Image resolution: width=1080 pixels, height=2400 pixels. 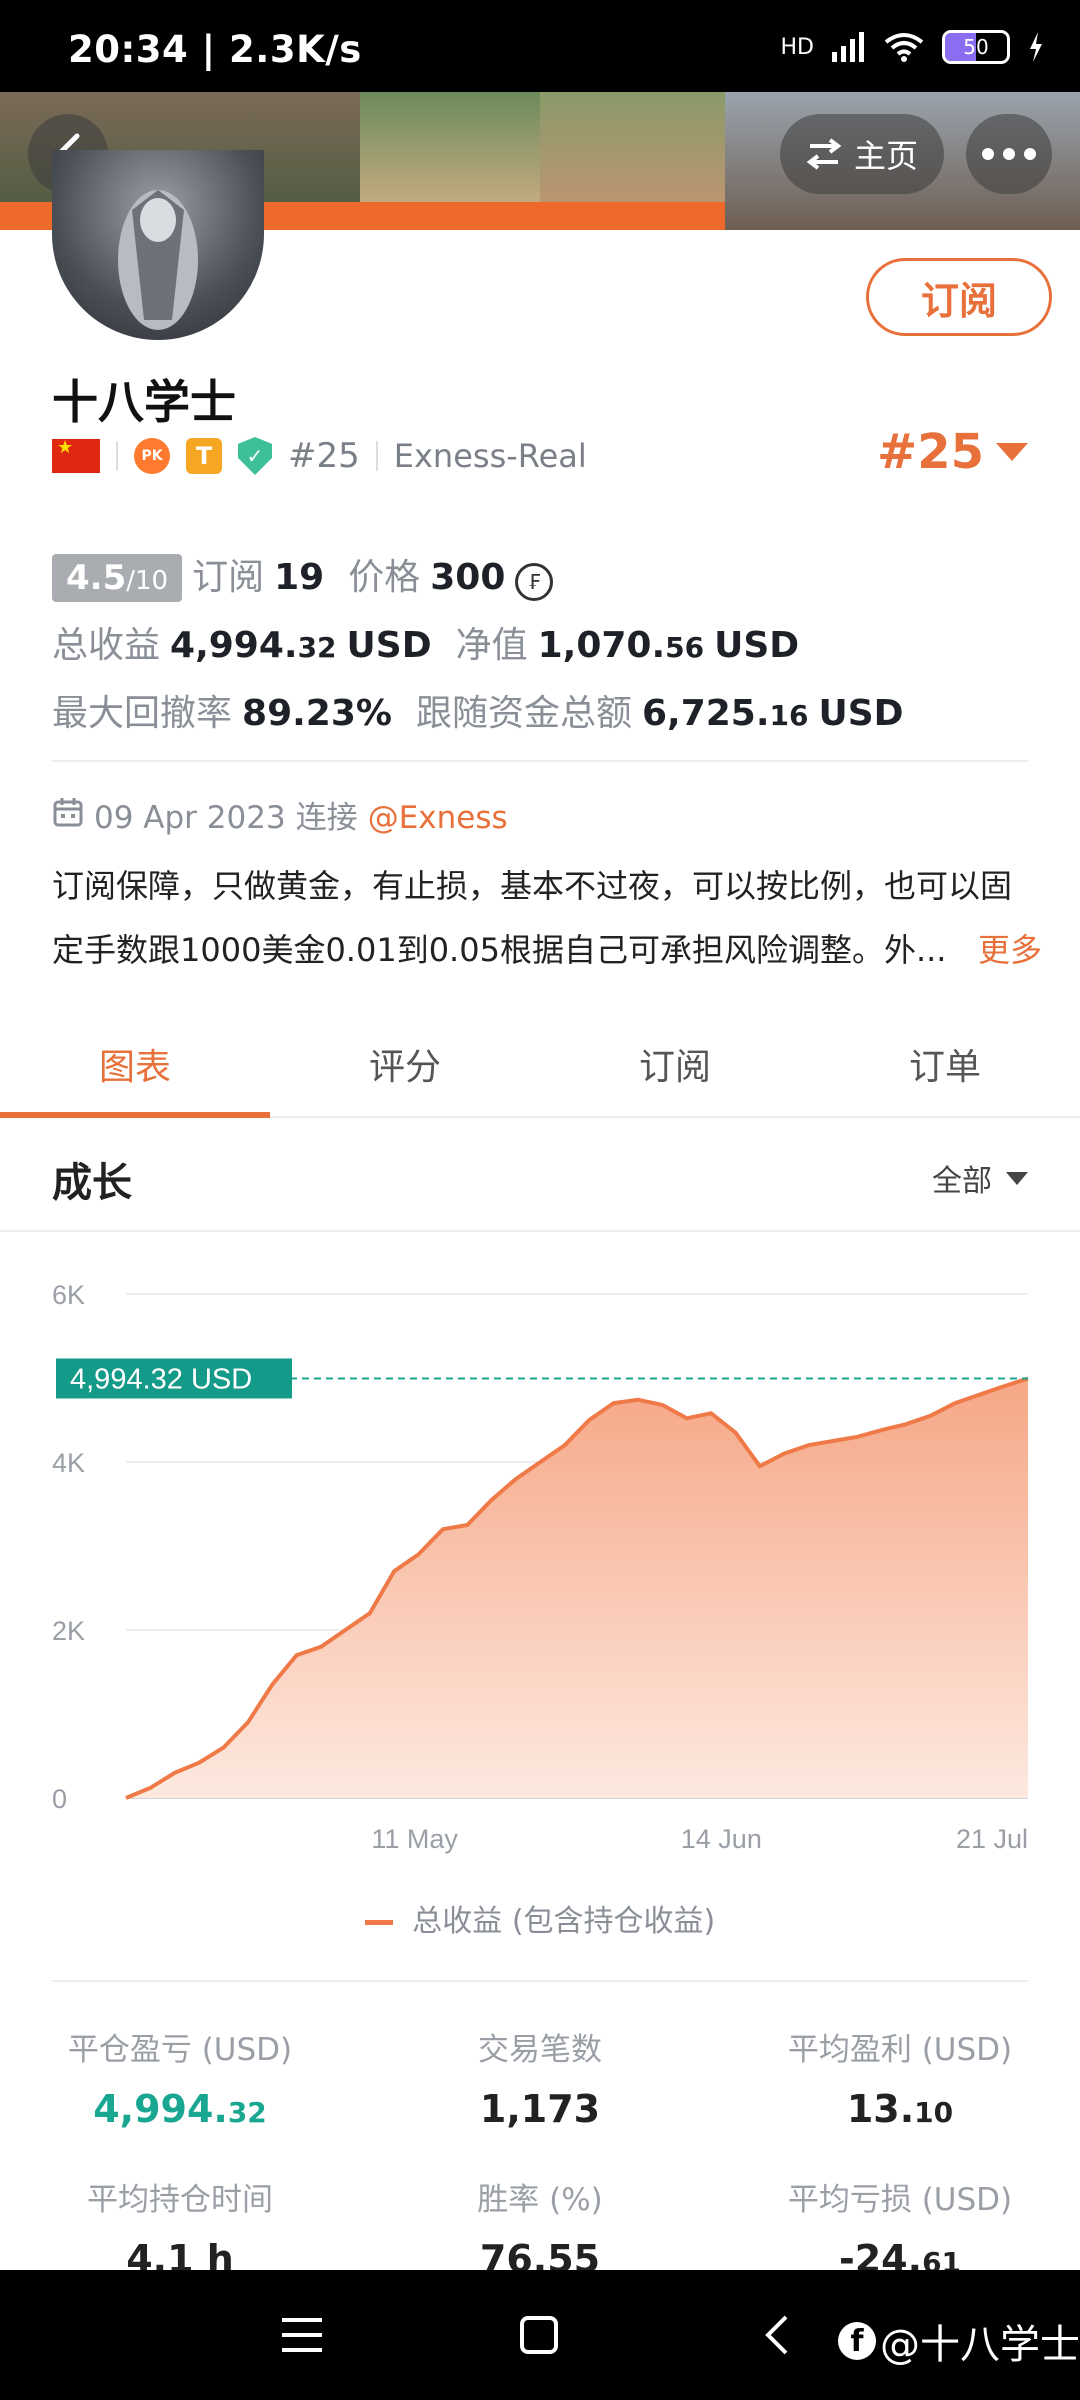 What do you see at coordinates (900, 2200) in the screenshot?
I see `stat-label: 平均亏损 (USD)` at bounding box center [900, 2200].